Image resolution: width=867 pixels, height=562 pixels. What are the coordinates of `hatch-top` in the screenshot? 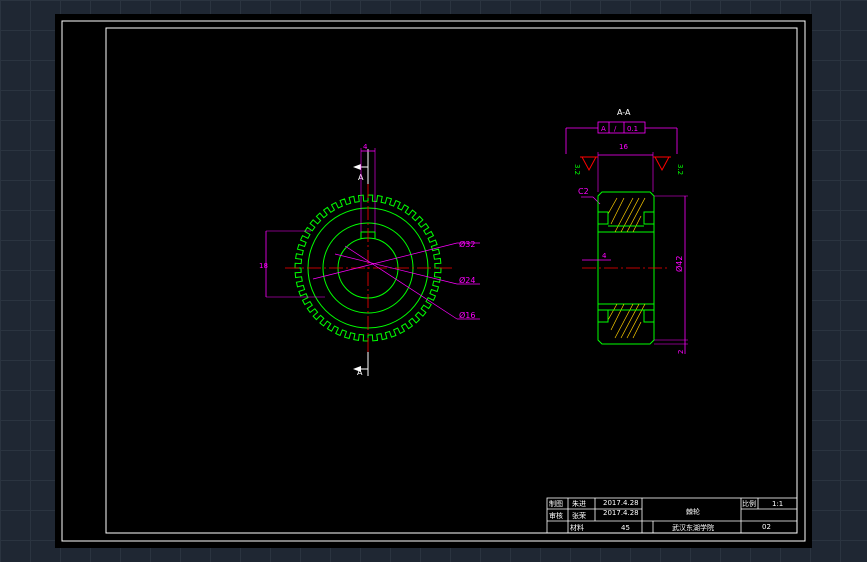 It's located at (626, 215).